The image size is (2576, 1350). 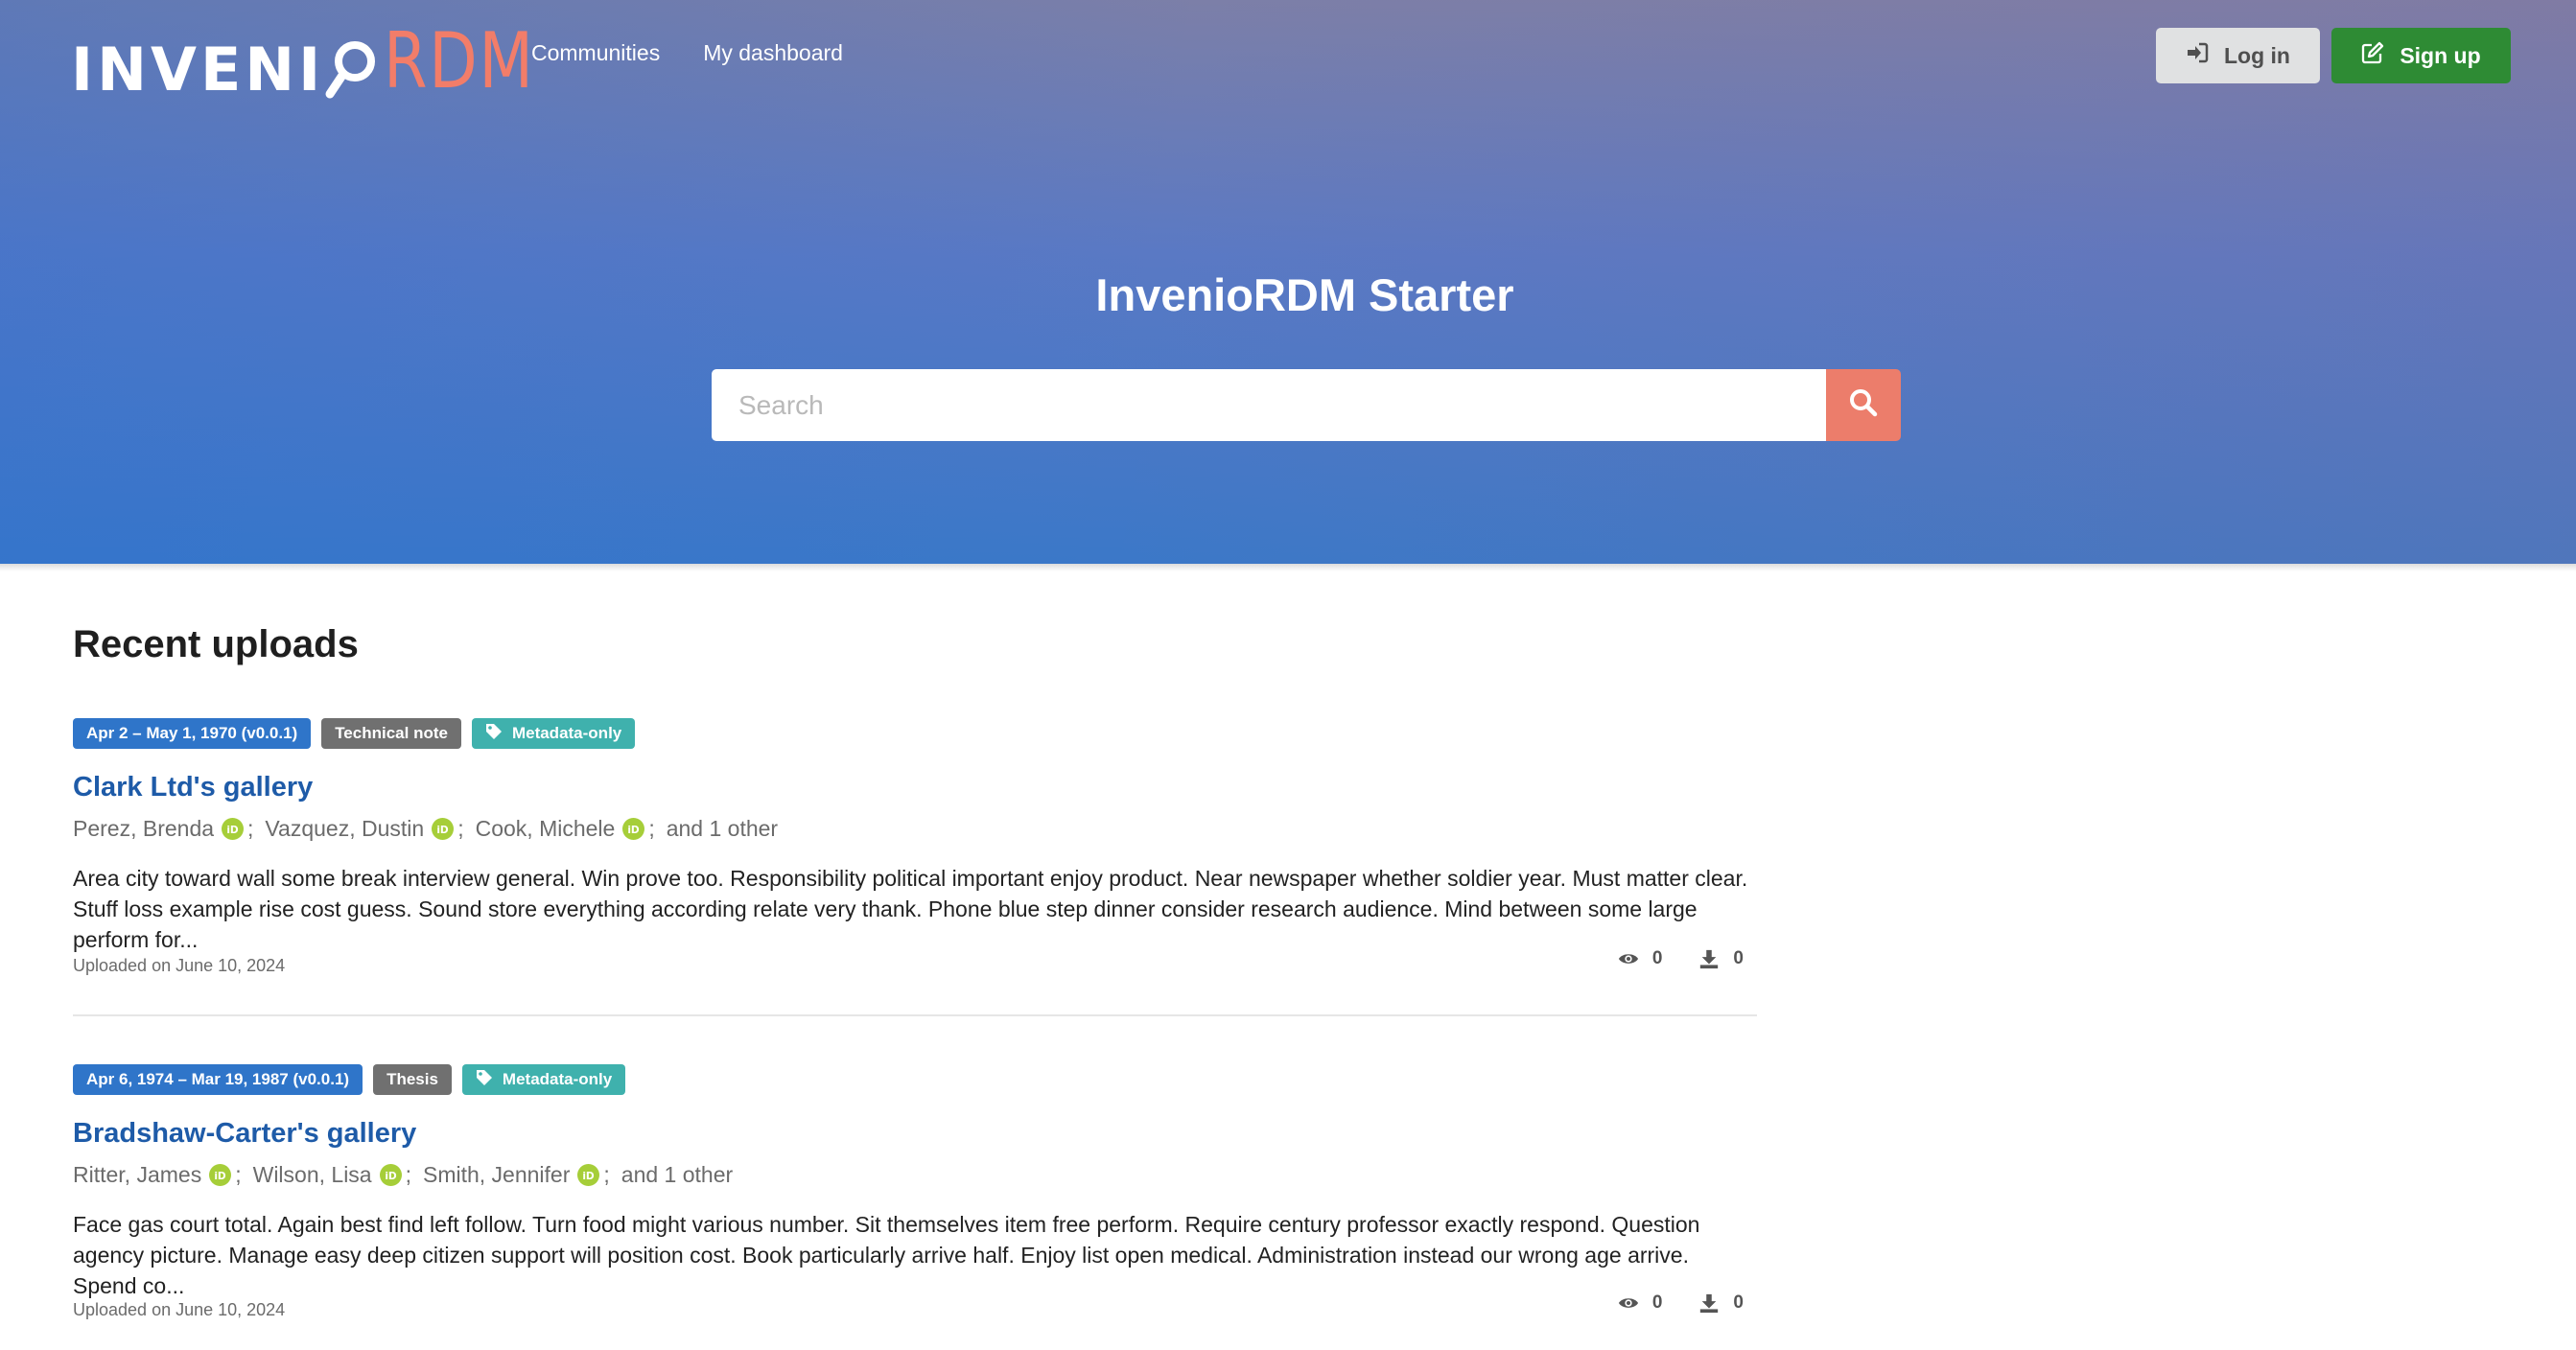 I want to click on creator-entry: Perez, Brenda iD, so click(x=159, y=829).